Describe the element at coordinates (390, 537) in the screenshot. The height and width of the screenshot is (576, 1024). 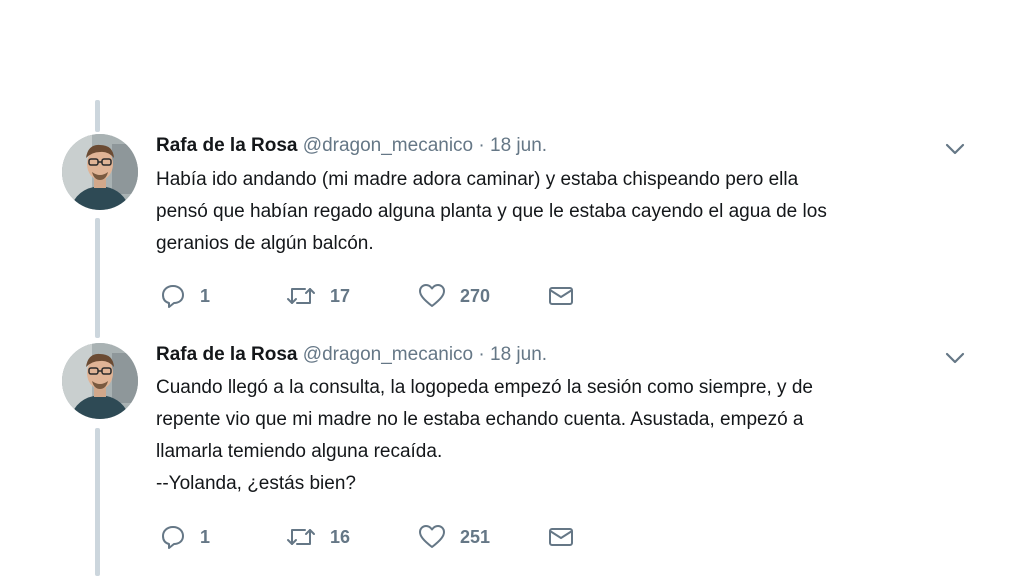
I see `tweet-actions: 1 16 251` at that location.